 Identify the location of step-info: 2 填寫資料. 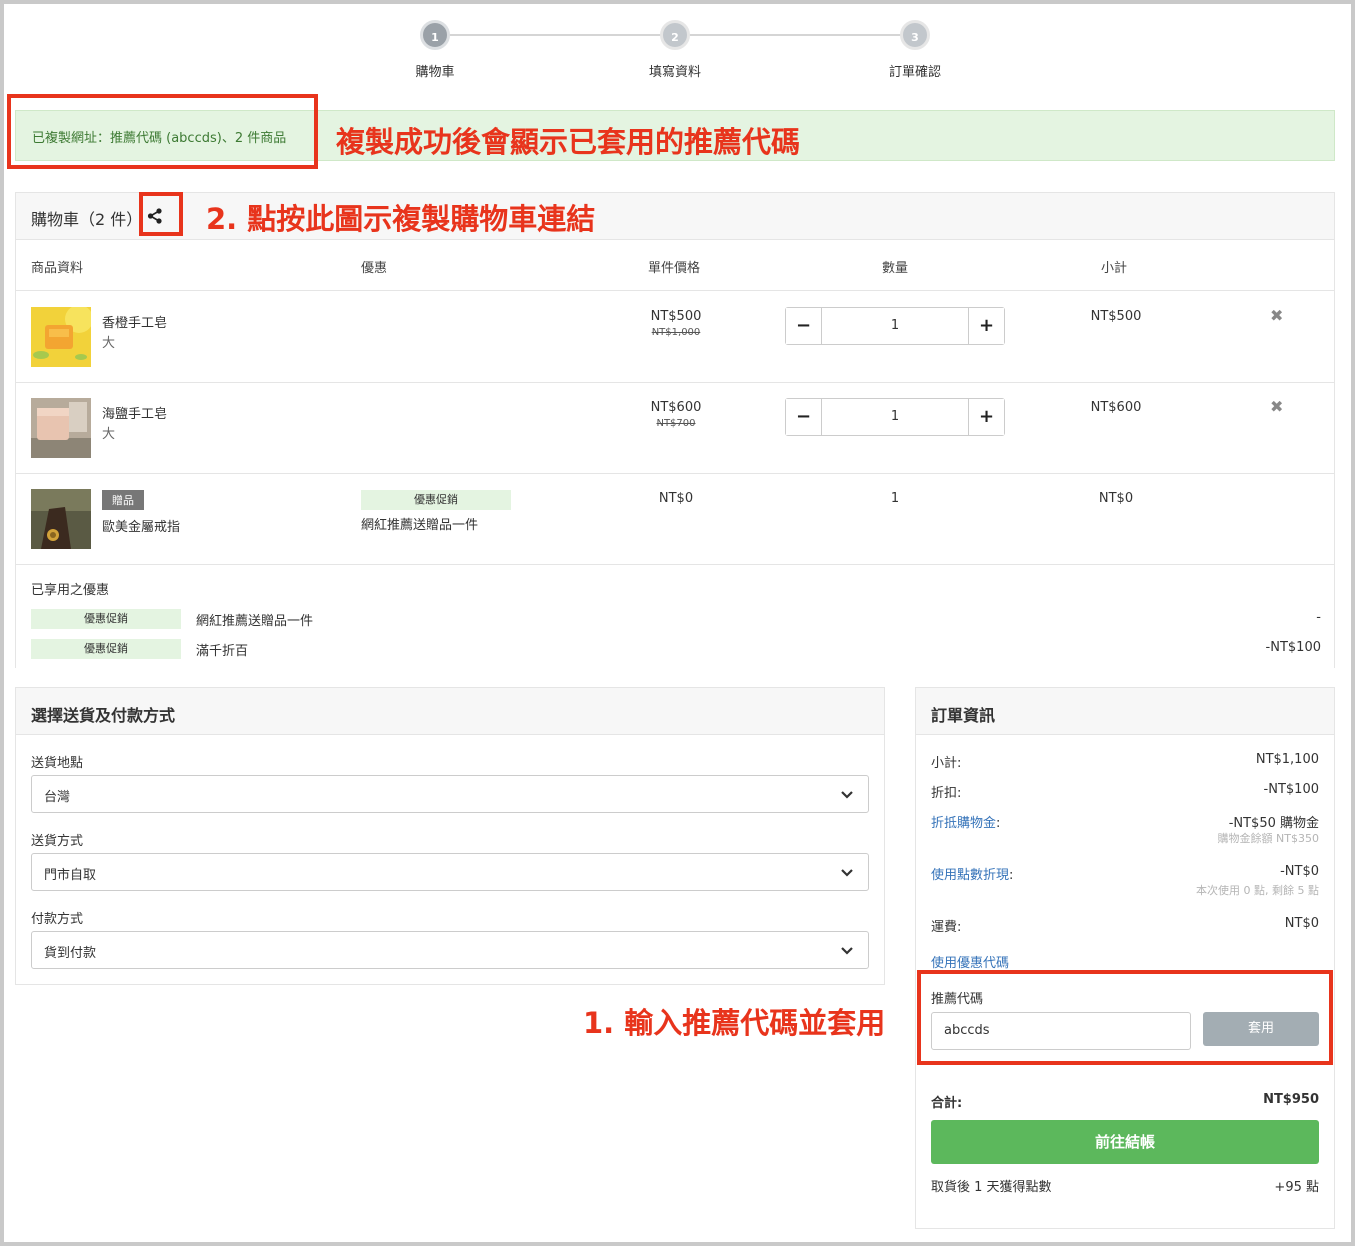
(675, 50).